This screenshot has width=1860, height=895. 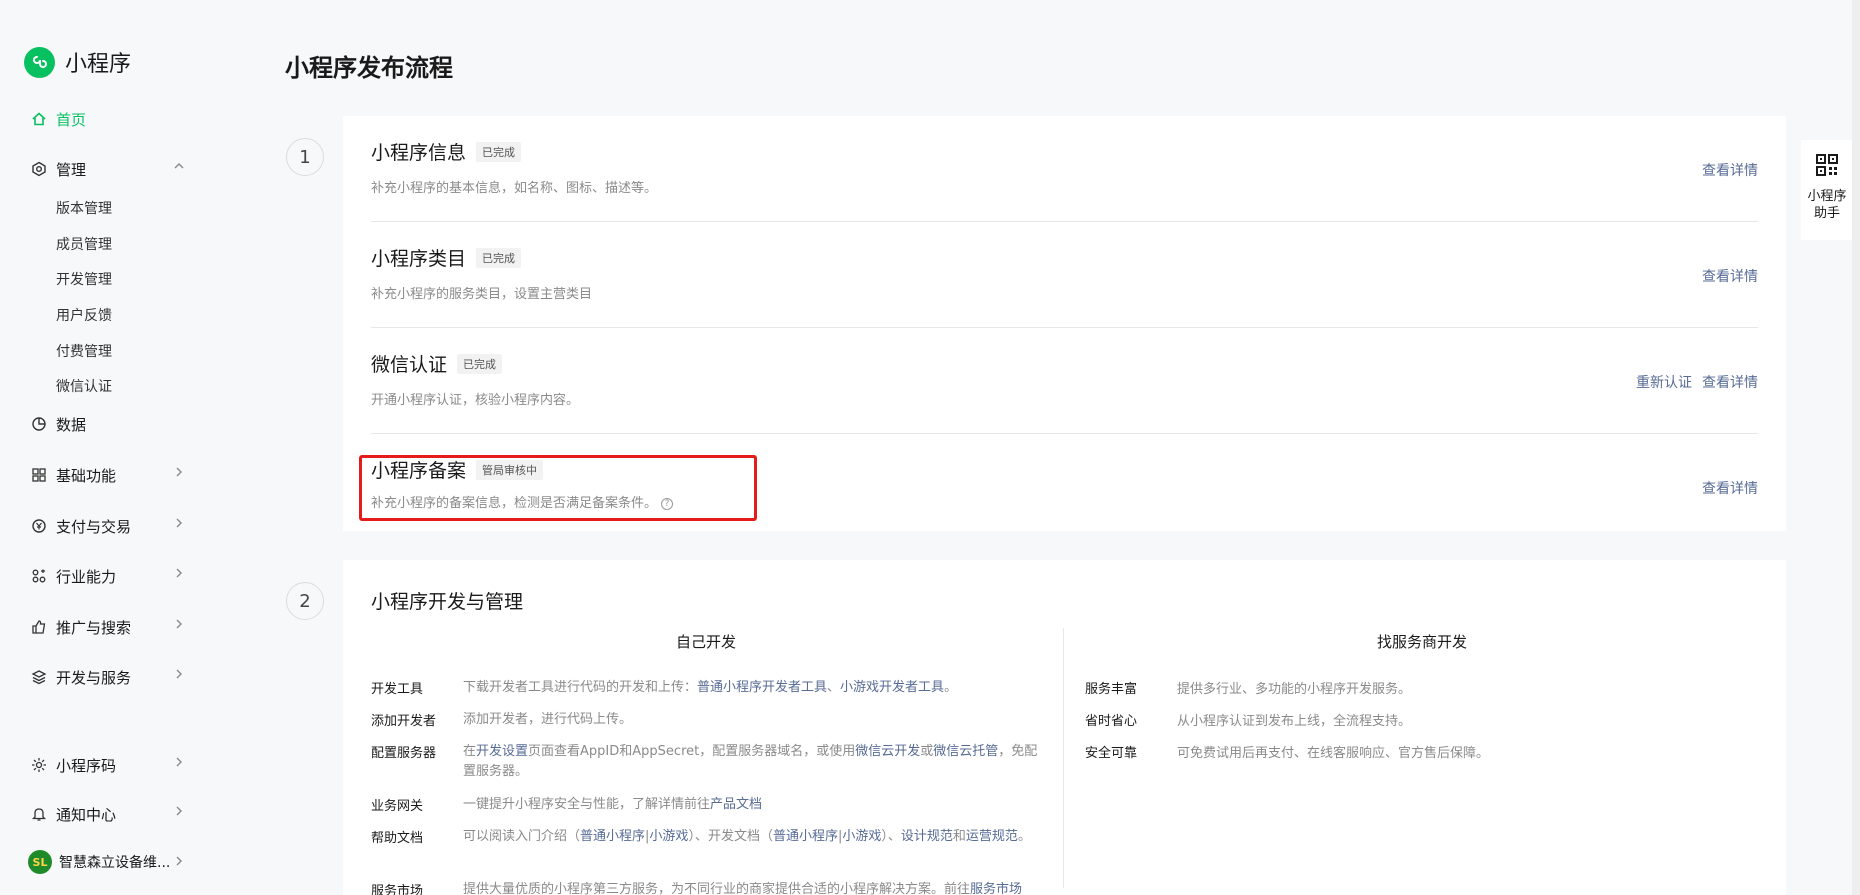 What do you see at coordinates (730, 836) in the screenshot?
I see `item-value: ）、开发文档（` at bounding box center [730, 836].